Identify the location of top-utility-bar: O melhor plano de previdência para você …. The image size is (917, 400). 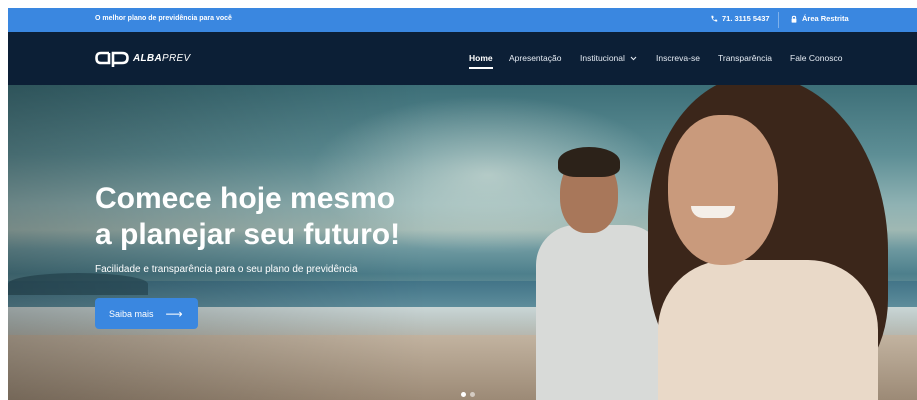
(462, 20).